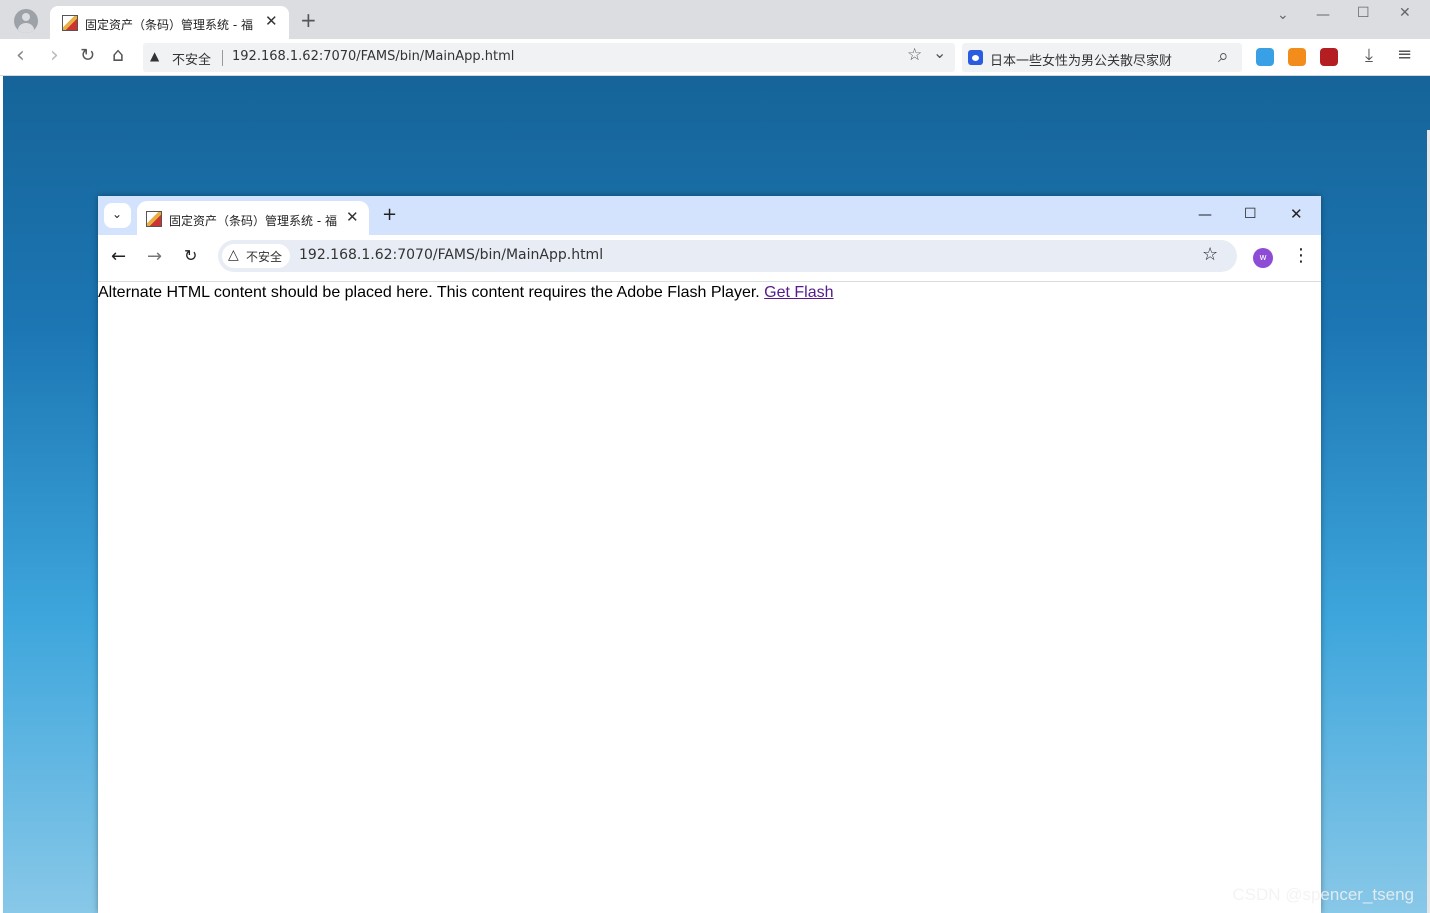 This screenshot has width=1430, height=913. What do you see at coordinates (798, 292) in the screenshot?
I see `get-flash-link: Get Flash` at bounding box center [798, 292].